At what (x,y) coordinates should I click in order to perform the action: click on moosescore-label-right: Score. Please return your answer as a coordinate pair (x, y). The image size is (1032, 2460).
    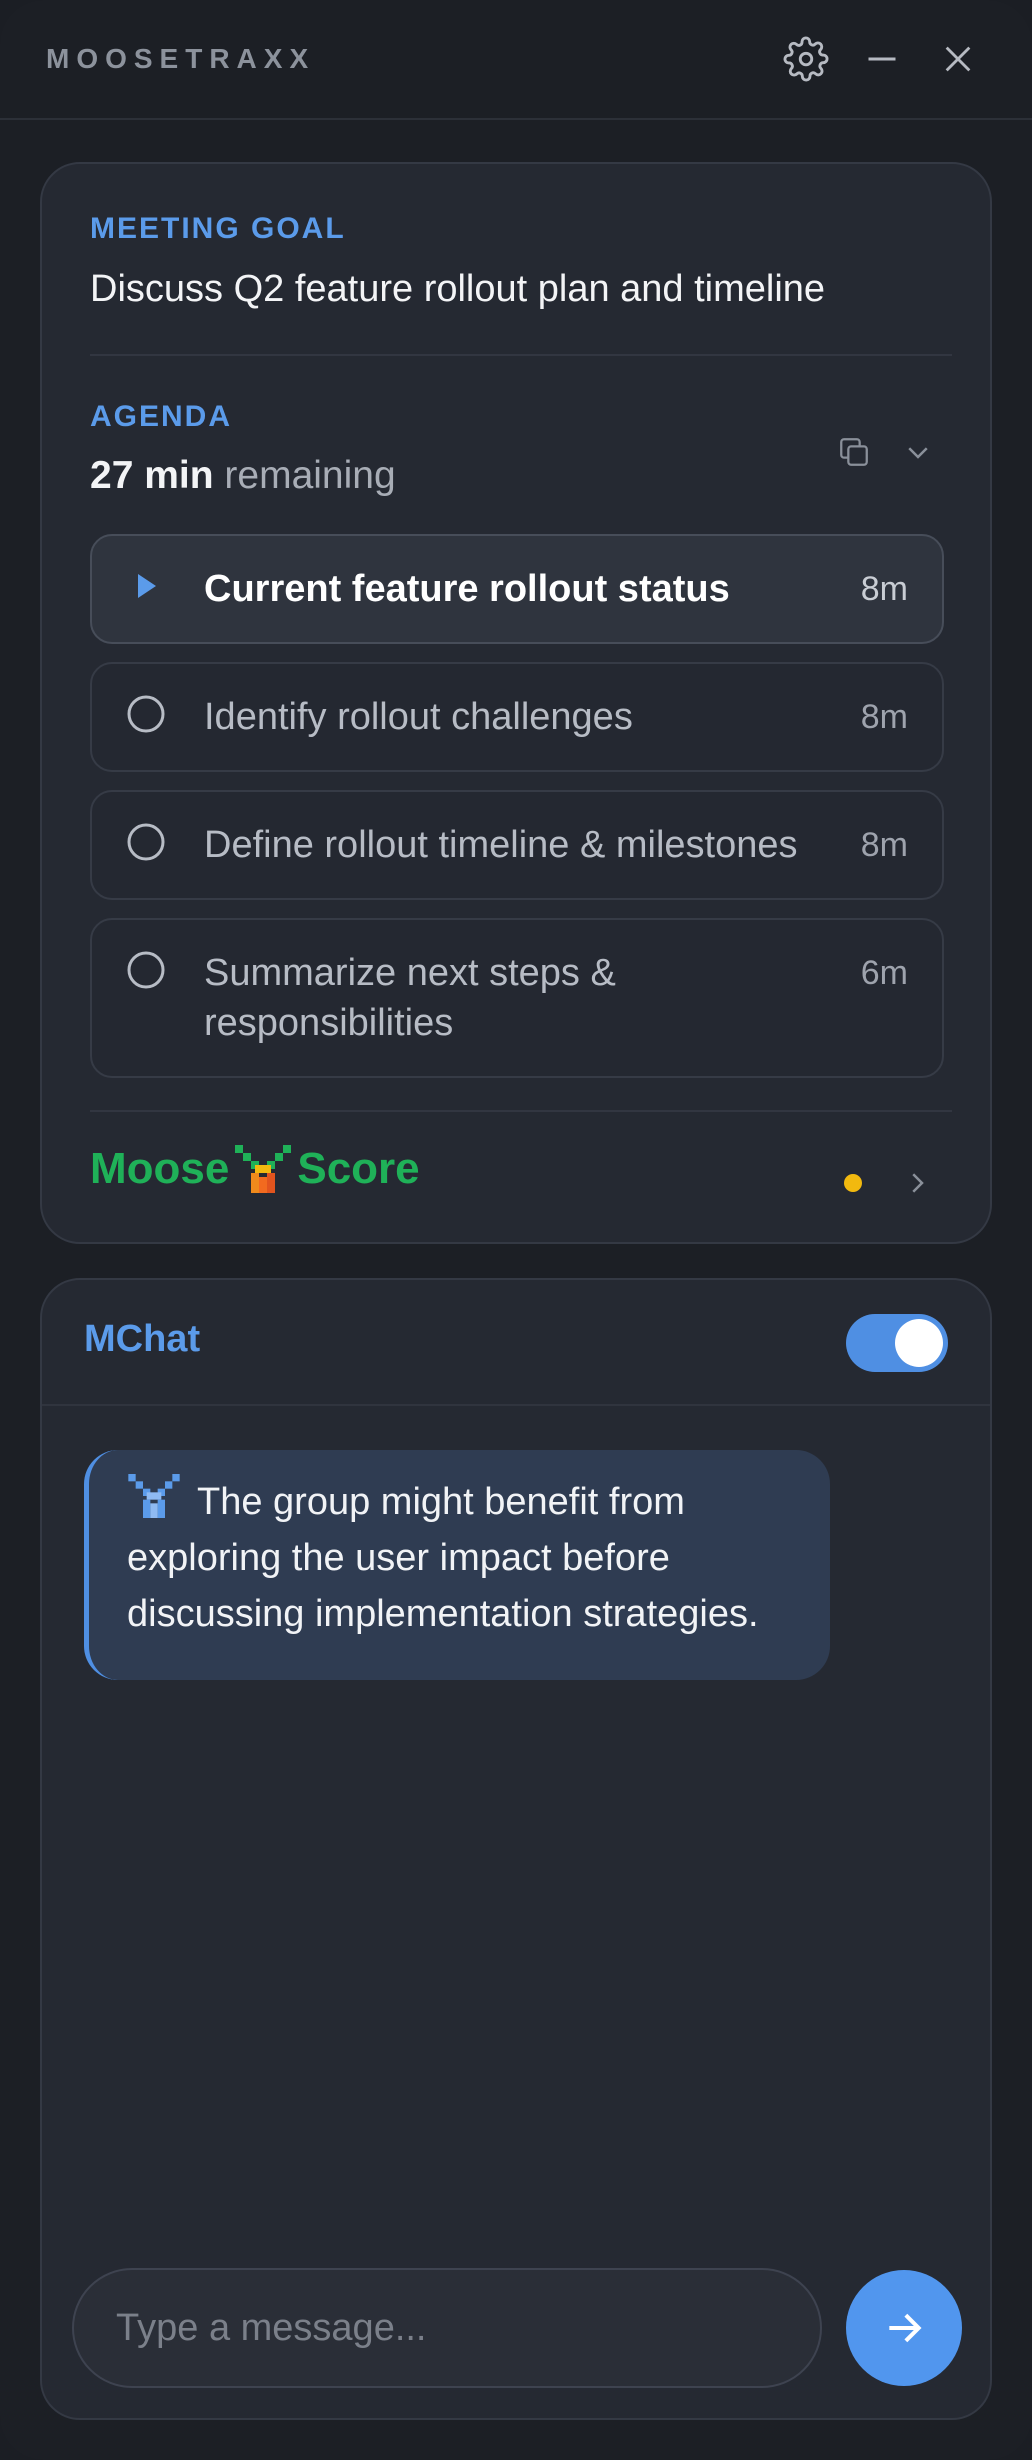
    Looking at the image, I should click on (358, 1168).